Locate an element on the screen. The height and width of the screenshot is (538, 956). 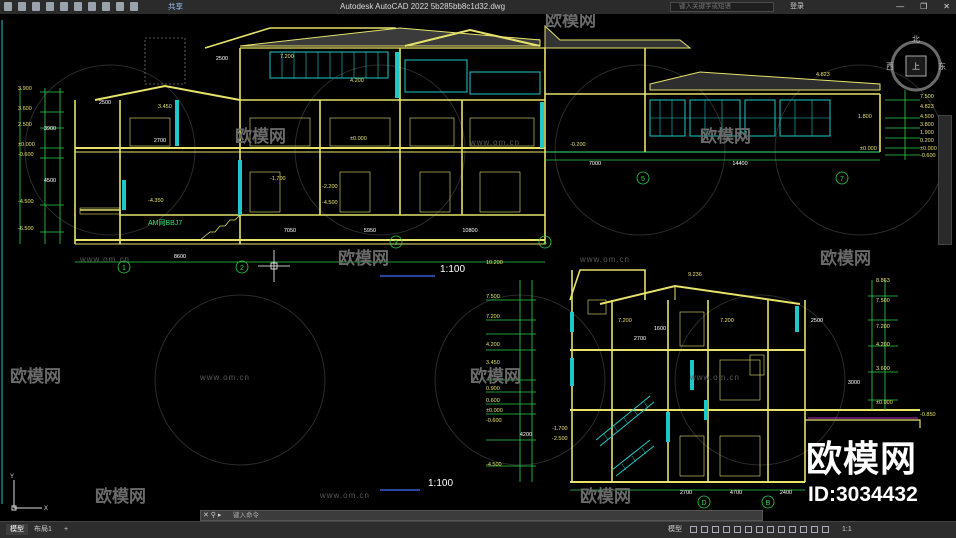
elevation-label: 0.200 is located at coordinates (927, 141).